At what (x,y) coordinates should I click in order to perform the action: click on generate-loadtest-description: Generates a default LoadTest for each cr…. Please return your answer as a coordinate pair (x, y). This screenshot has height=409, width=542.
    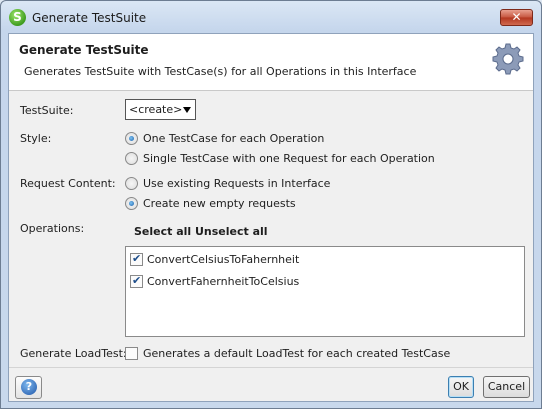
    Looking at the image, I should click on (297, 353).